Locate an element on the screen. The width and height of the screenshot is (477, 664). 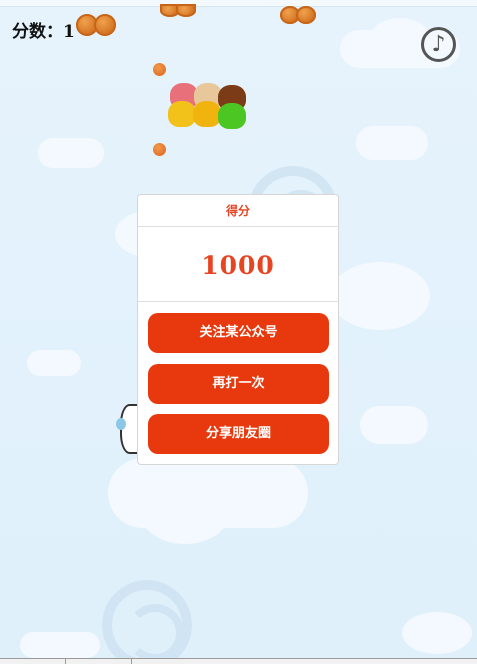
share-moments-button: 分享朋友圈 is located at coordinates (238, 434).